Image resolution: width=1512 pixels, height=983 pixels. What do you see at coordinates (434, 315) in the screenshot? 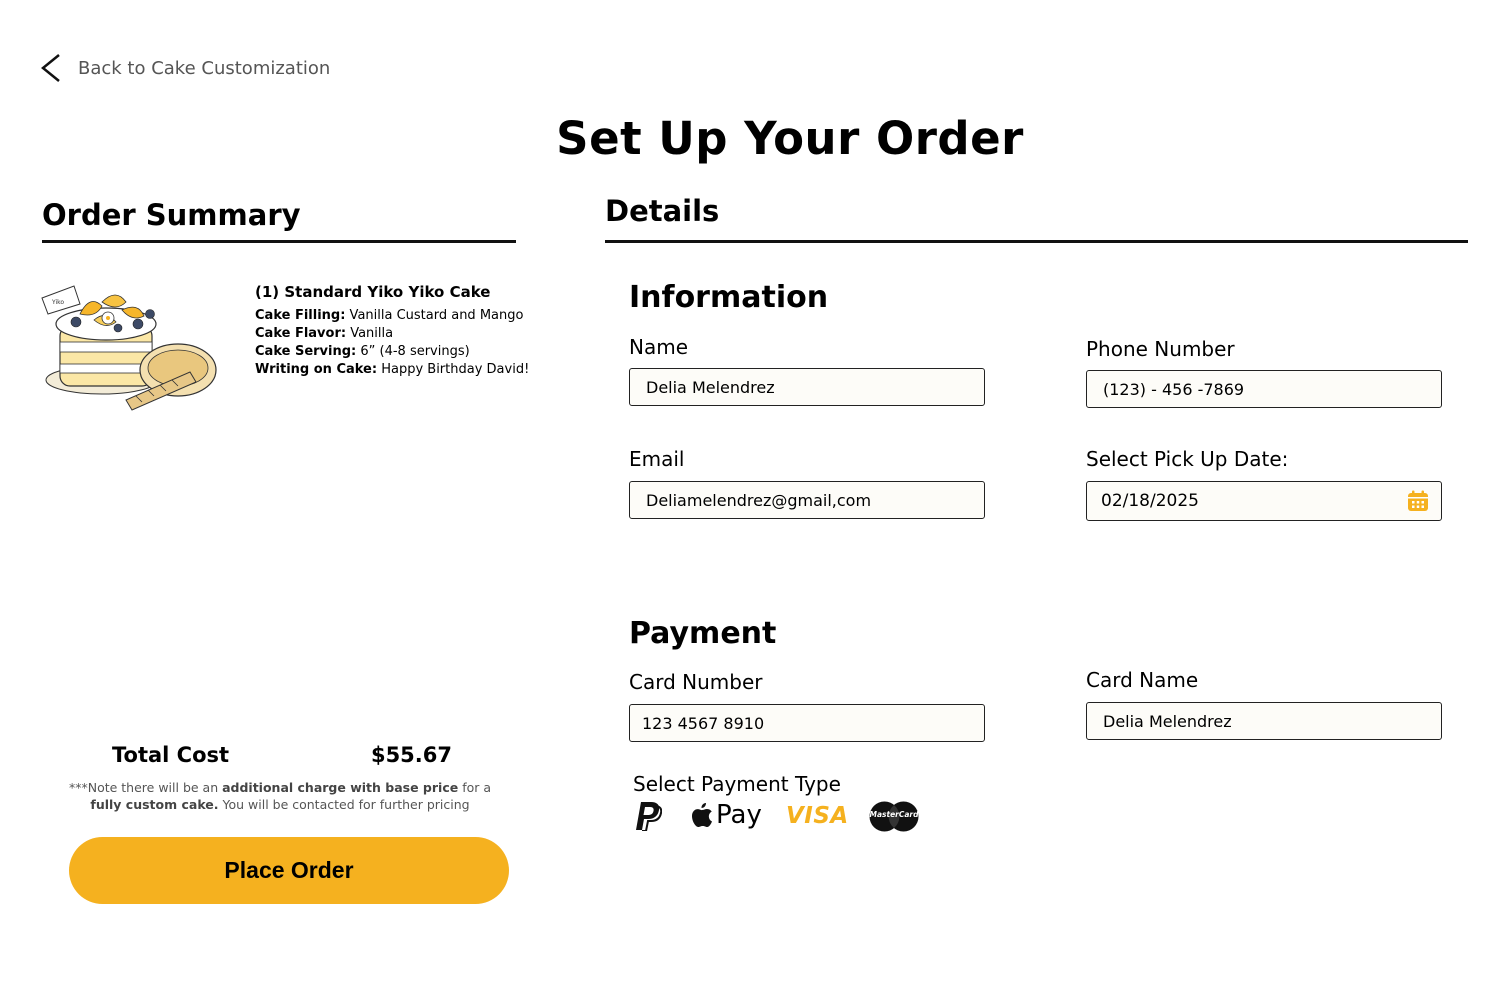
I see `filling-value: Vanilla Custard and Mango` at bounding box center [434, 315].